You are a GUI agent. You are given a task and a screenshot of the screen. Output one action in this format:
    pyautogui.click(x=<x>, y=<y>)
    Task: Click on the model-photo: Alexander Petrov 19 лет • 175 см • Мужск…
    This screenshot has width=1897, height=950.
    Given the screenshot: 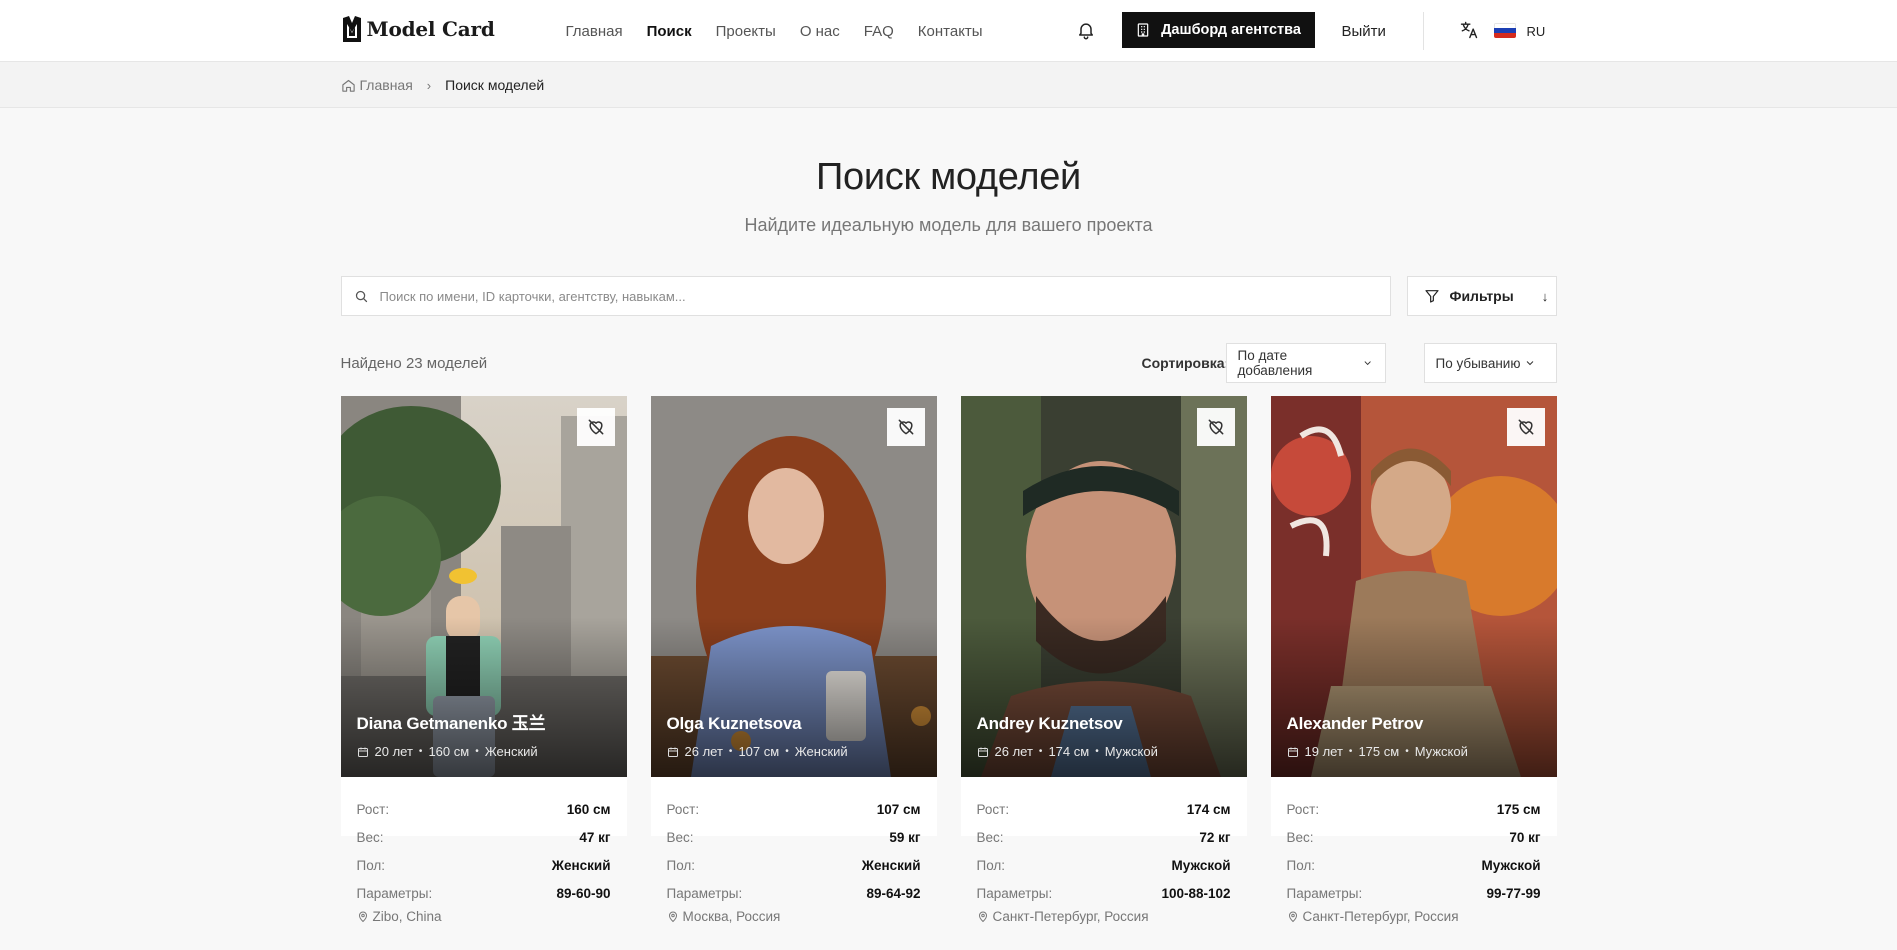 What is the action you would take?
    pyautogui.click(x=1413, y=586)
    